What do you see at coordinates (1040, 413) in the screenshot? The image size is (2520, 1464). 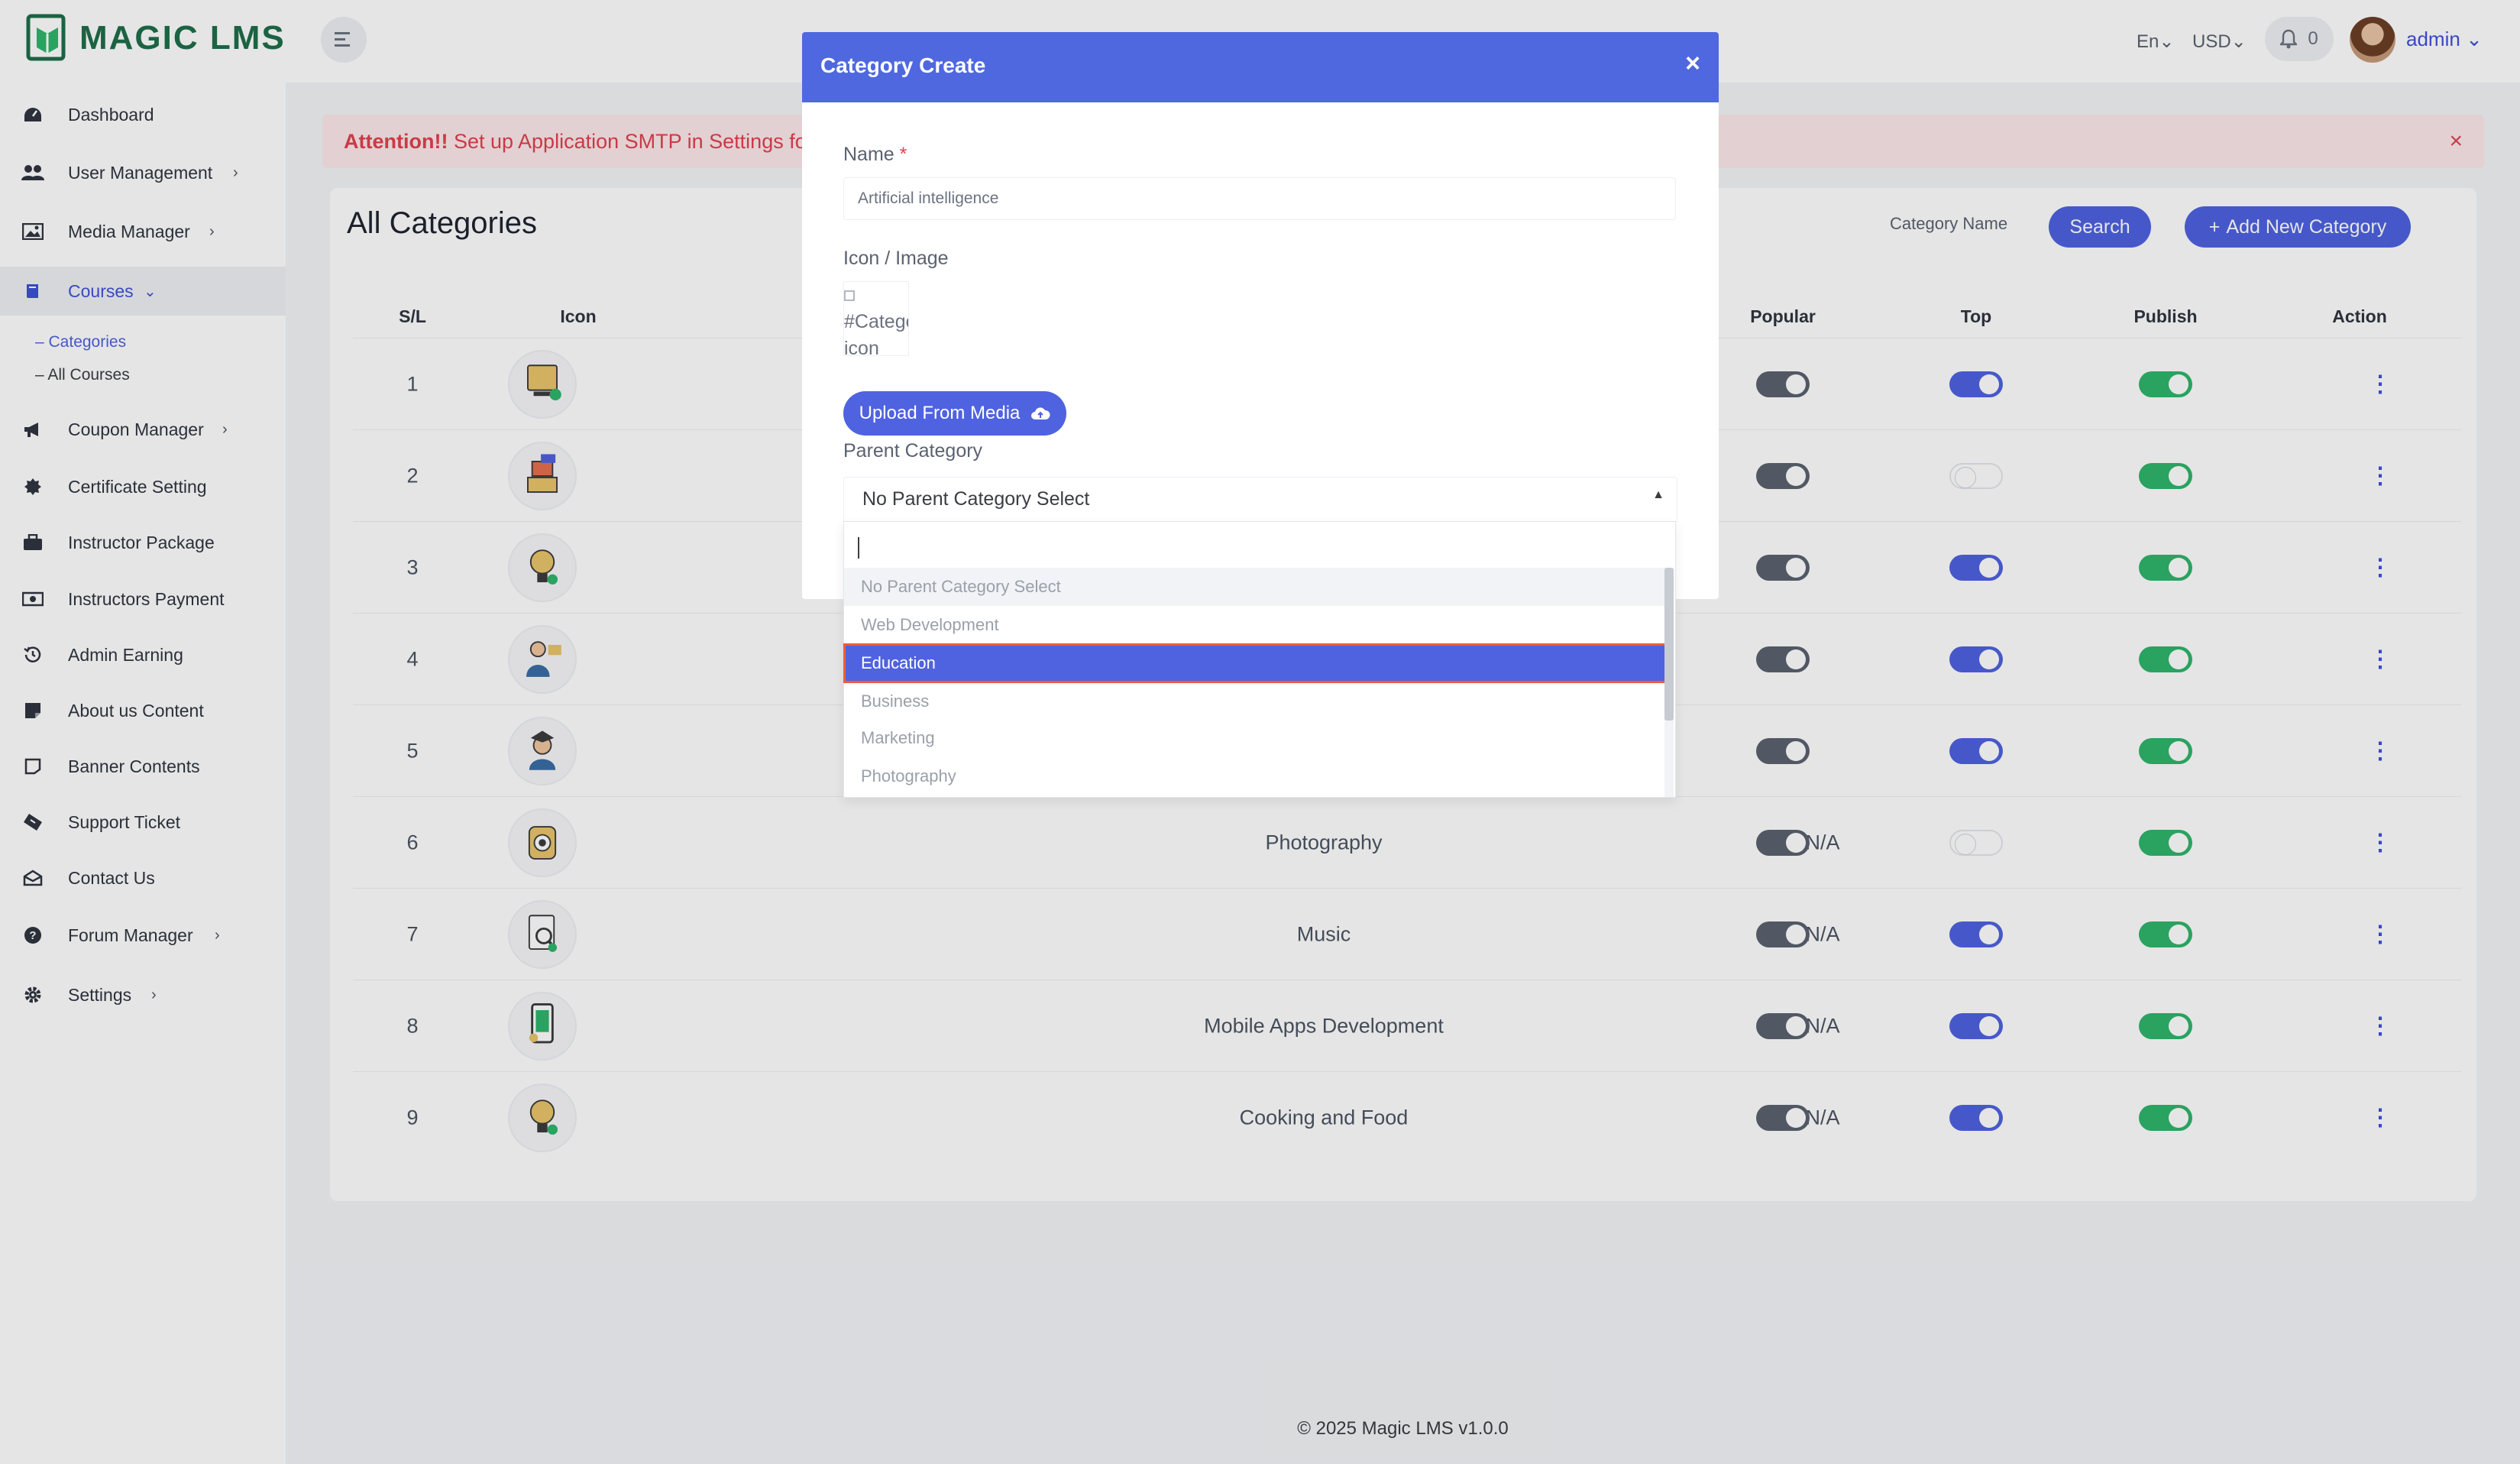 I see `cloud-upload-icon` at bounding box center [1040, 413].